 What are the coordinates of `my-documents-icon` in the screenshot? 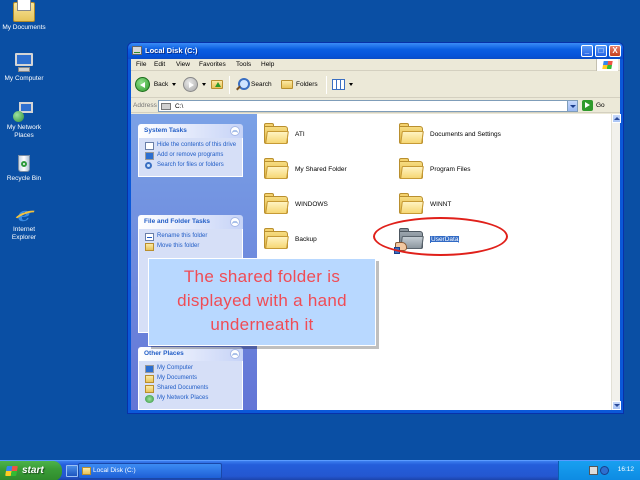 It's located at (24, 11).